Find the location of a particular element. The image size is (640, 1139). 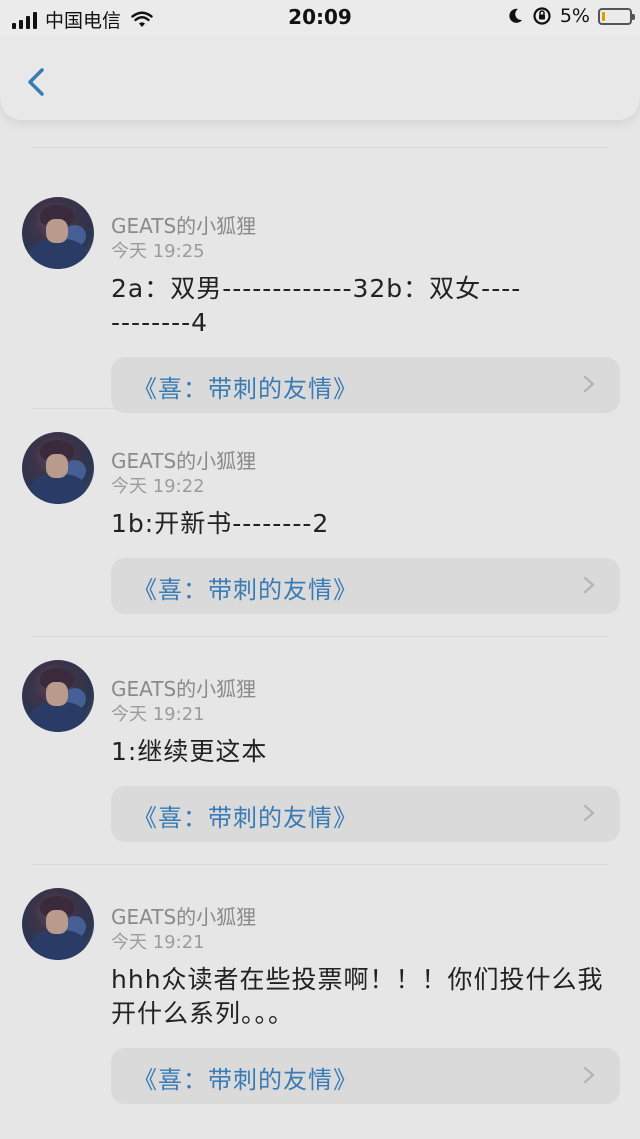

nav-bar is located at coordinates (320, 78).